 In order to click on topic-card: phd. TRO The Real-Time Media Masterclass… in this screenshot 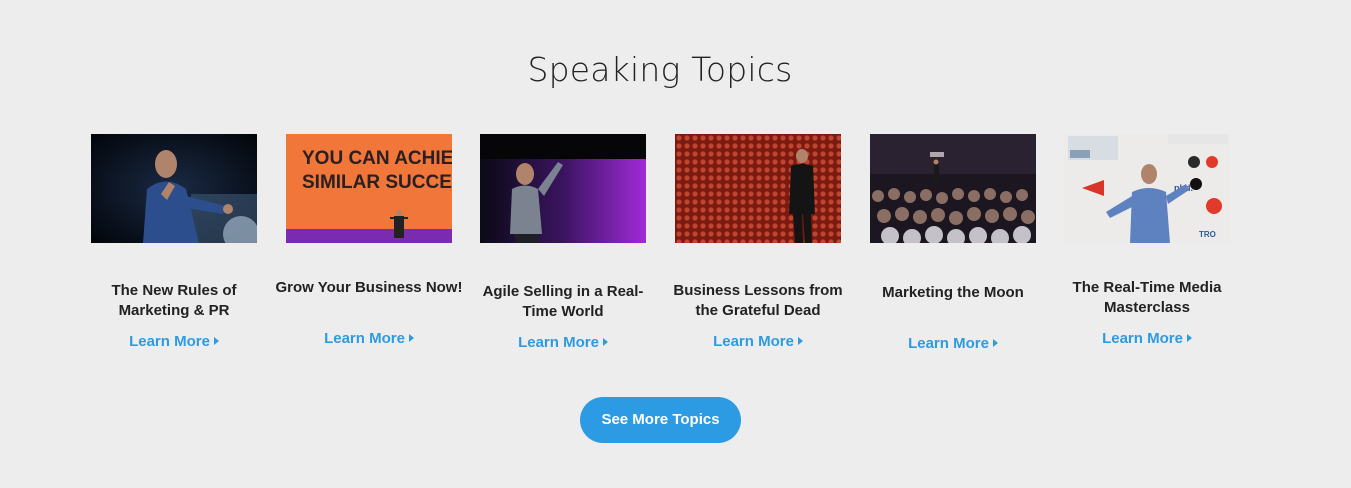, I will do `click(1147, 240)`.